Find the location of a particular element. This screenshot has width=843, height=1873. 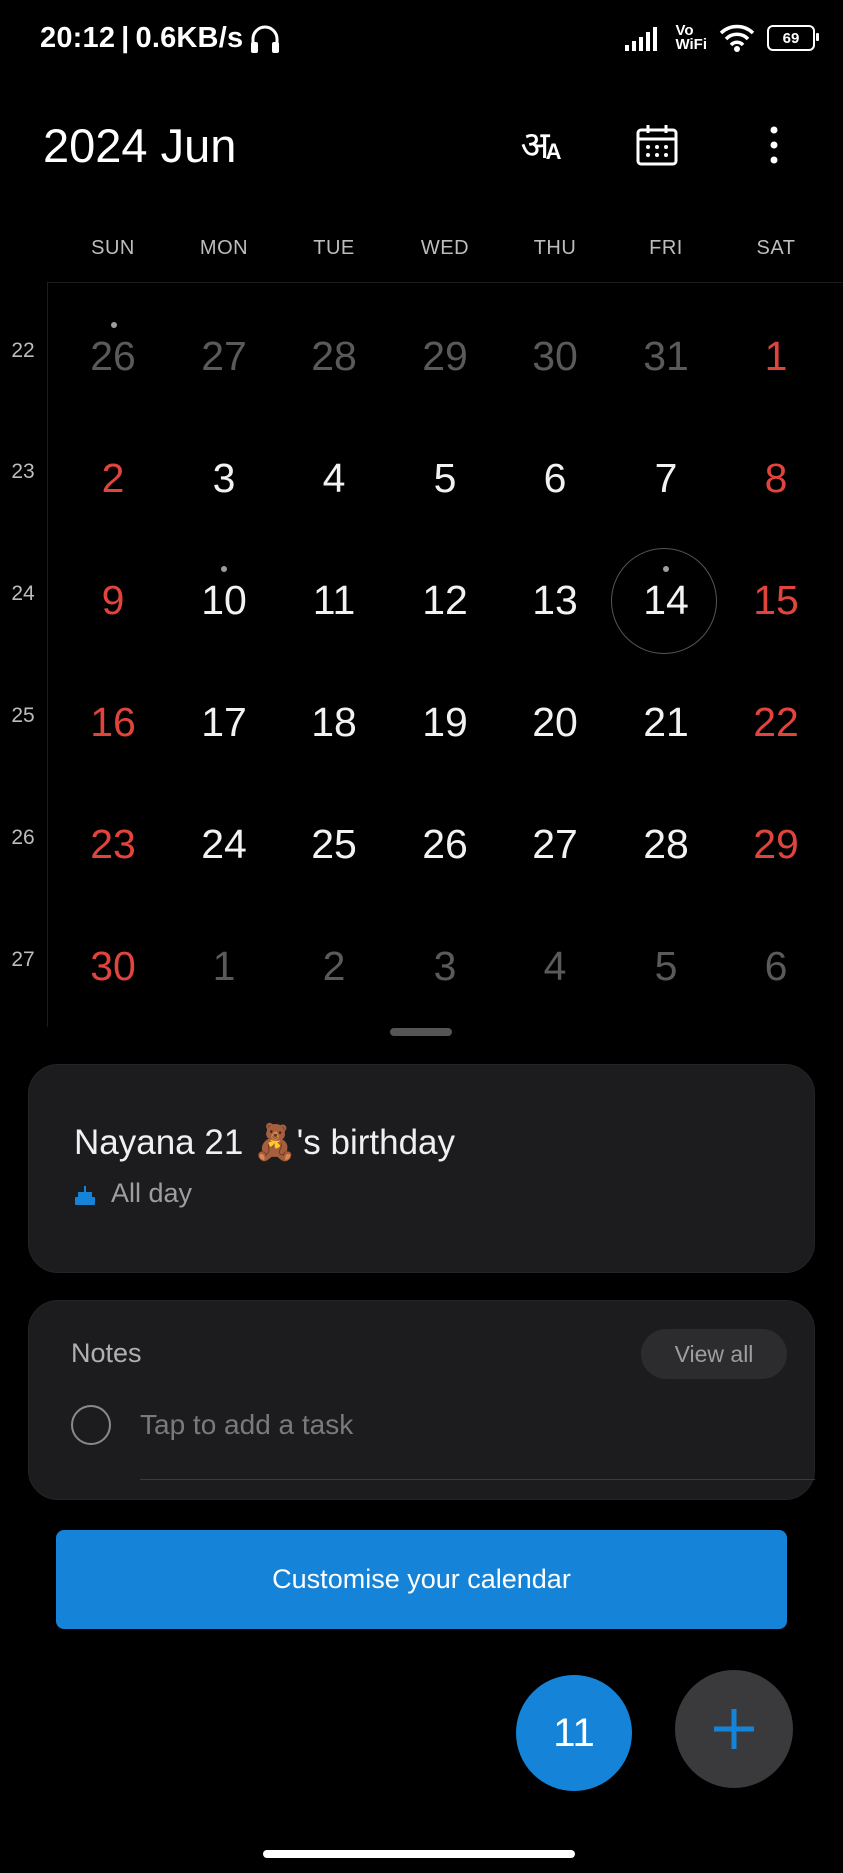

calendar-day: 15 is located at coordinates (776, 600).